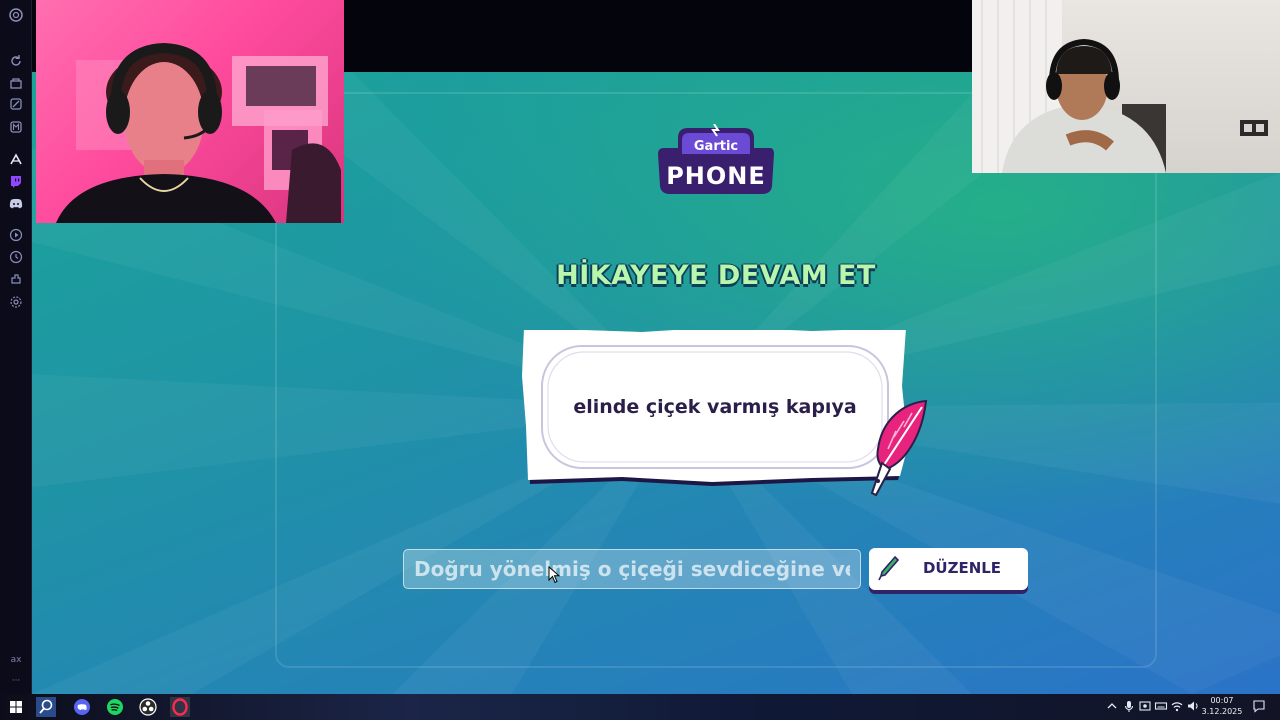 The image size is (1280, 720). I want to click on search-icon, so click(46, 707).